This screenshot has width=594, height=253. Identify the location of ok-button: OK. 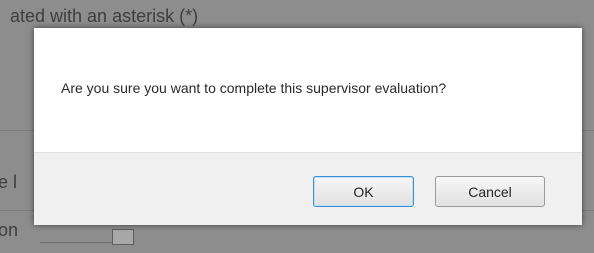
(363, 191).